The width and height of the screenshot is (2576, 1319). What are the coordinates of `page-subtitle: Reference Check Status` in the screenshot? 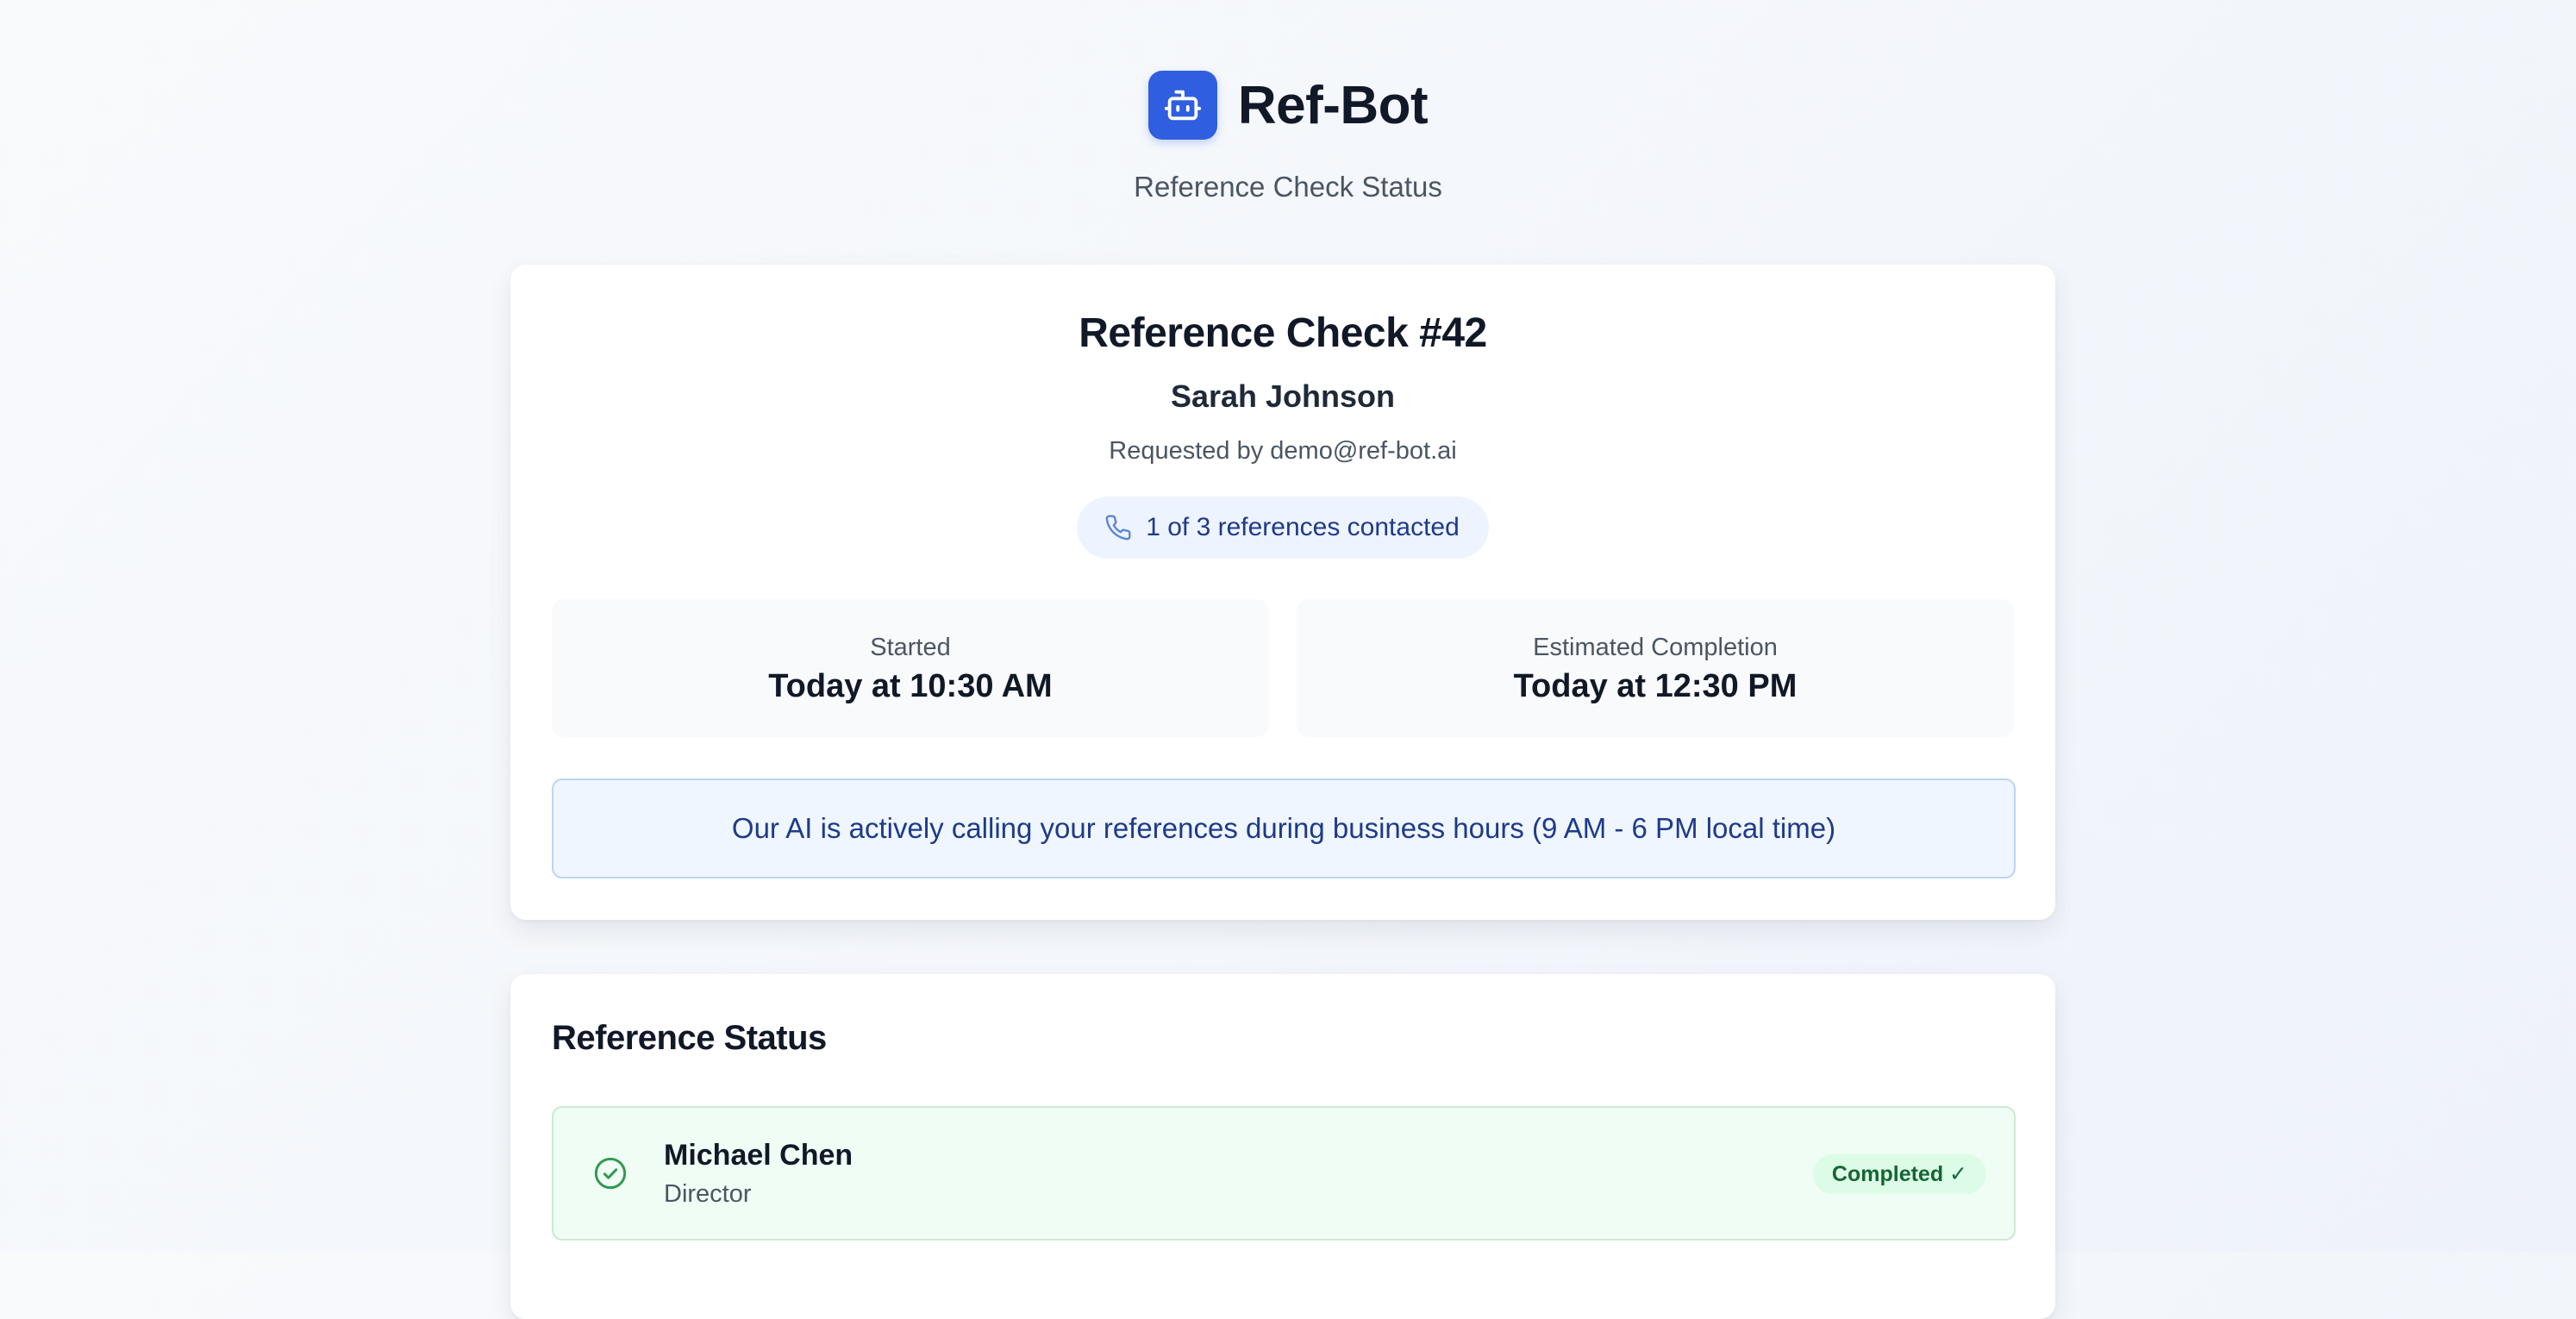 It's located at (1288, 187).